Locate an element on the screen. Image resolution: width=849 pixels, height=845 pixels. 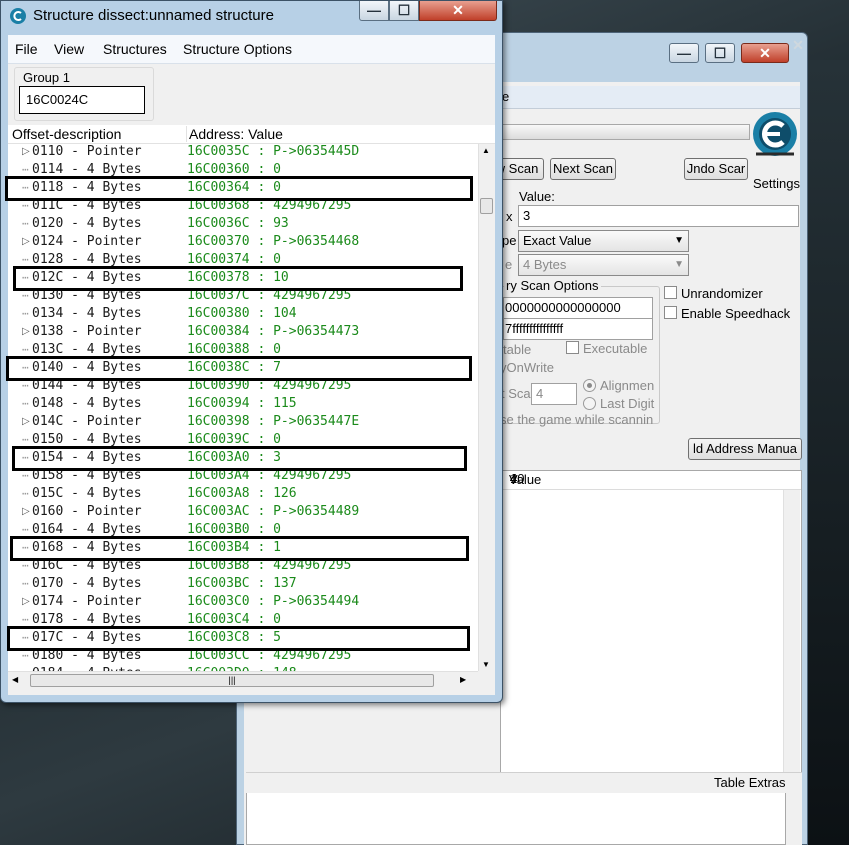
row-address-value: 16C00398 : P->0635447E is located at coordinates (273, 421).